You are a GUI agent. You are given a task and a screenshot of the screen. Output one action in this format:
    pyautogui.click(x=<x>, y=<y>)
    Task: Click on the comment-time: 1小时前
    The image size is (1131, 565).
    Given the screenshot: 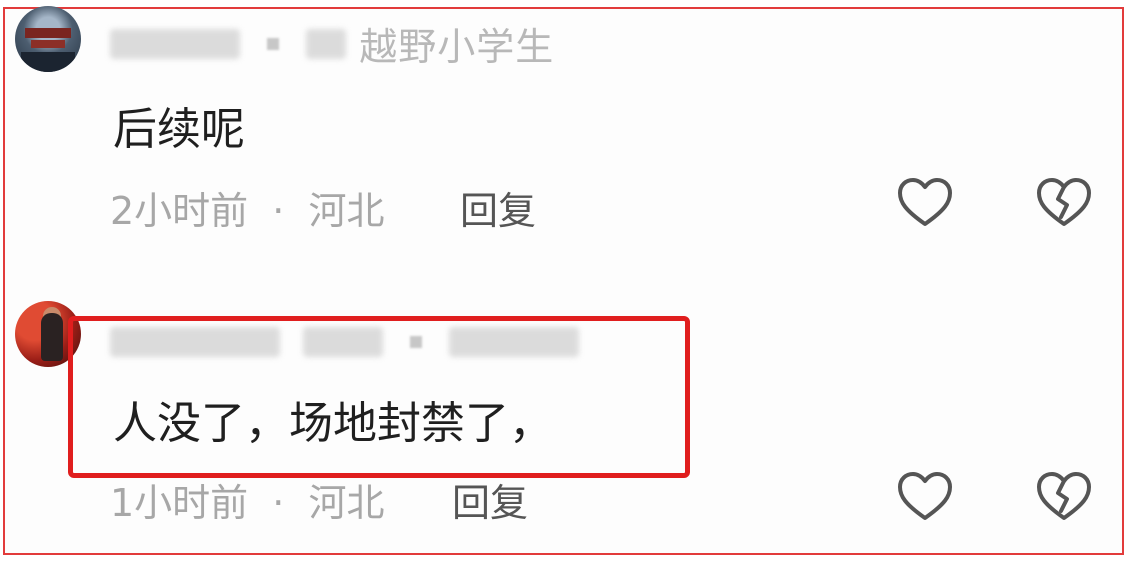 What is the action you would take?
    pyautogui.click(x=179, y=503)
    